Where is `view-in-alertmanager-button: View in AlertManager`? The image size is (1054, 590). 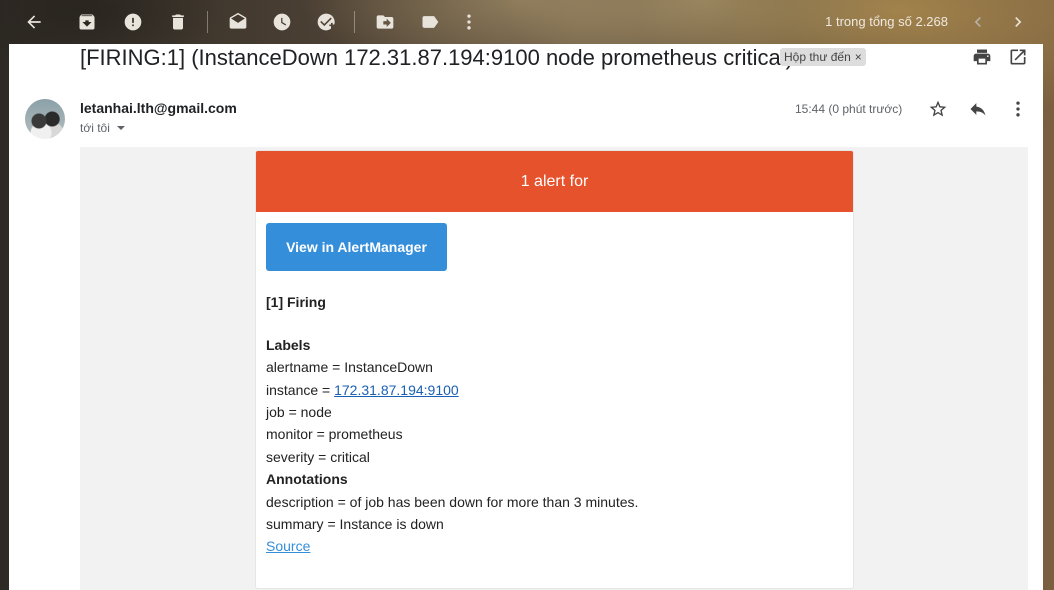
view-in-alertmanager-button: View in AlertManager is located at coordinates (356, 247).